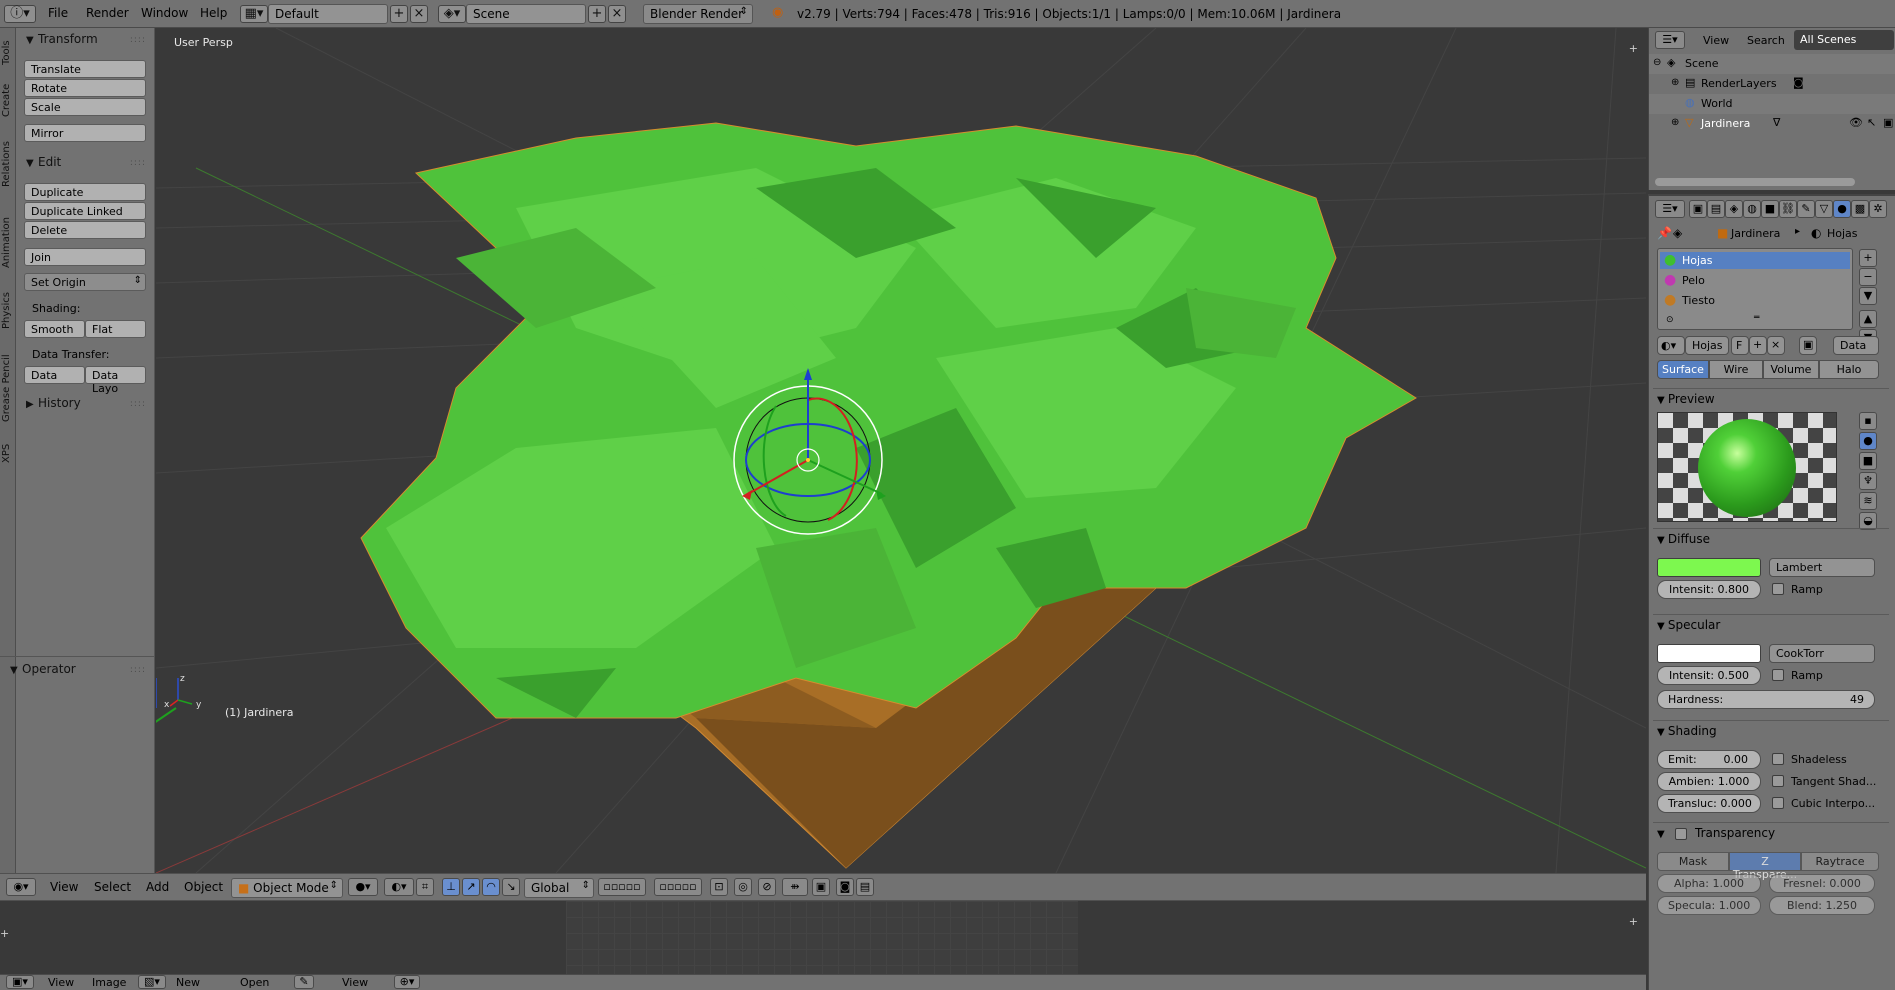 Image resolution: width=1895 pixels, height=990 pixels. What do you see at coordinates (1868, 277) in the screenshot?
I see `remove-slot-icon: −` at bounding box center [1868, 277].